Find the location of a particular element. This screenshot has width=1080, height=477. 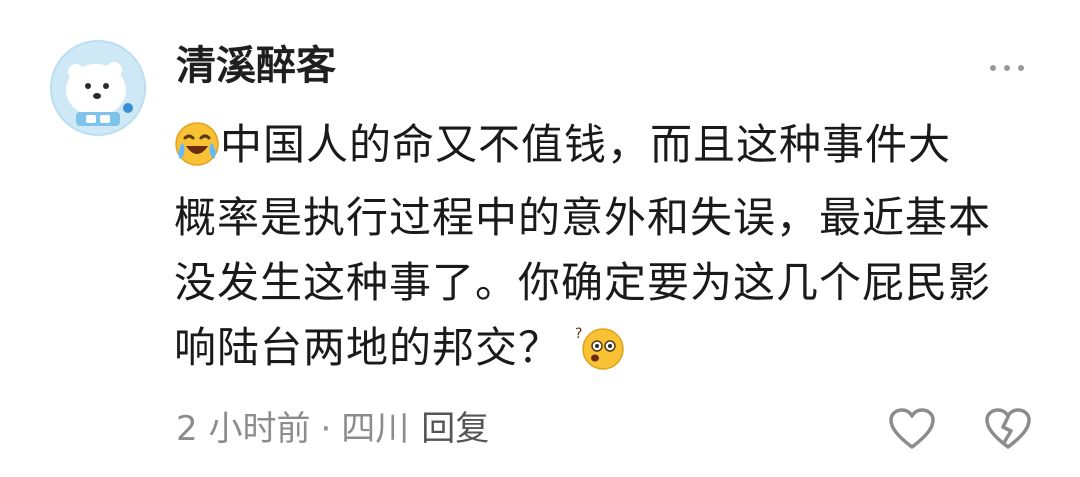

polar-bear-avatar-icon is located at coordinates (98, 88).